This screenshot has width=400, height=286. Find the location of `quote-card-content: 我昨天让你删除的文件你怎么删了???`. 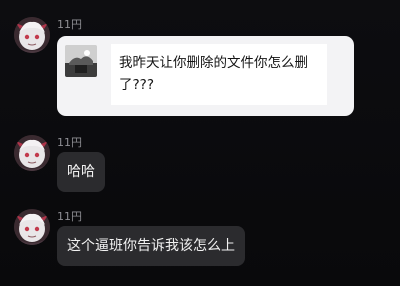

quote-card-content: 我昨天让你删除的文件你怎么删了??? is located at coordinates (219, 74).